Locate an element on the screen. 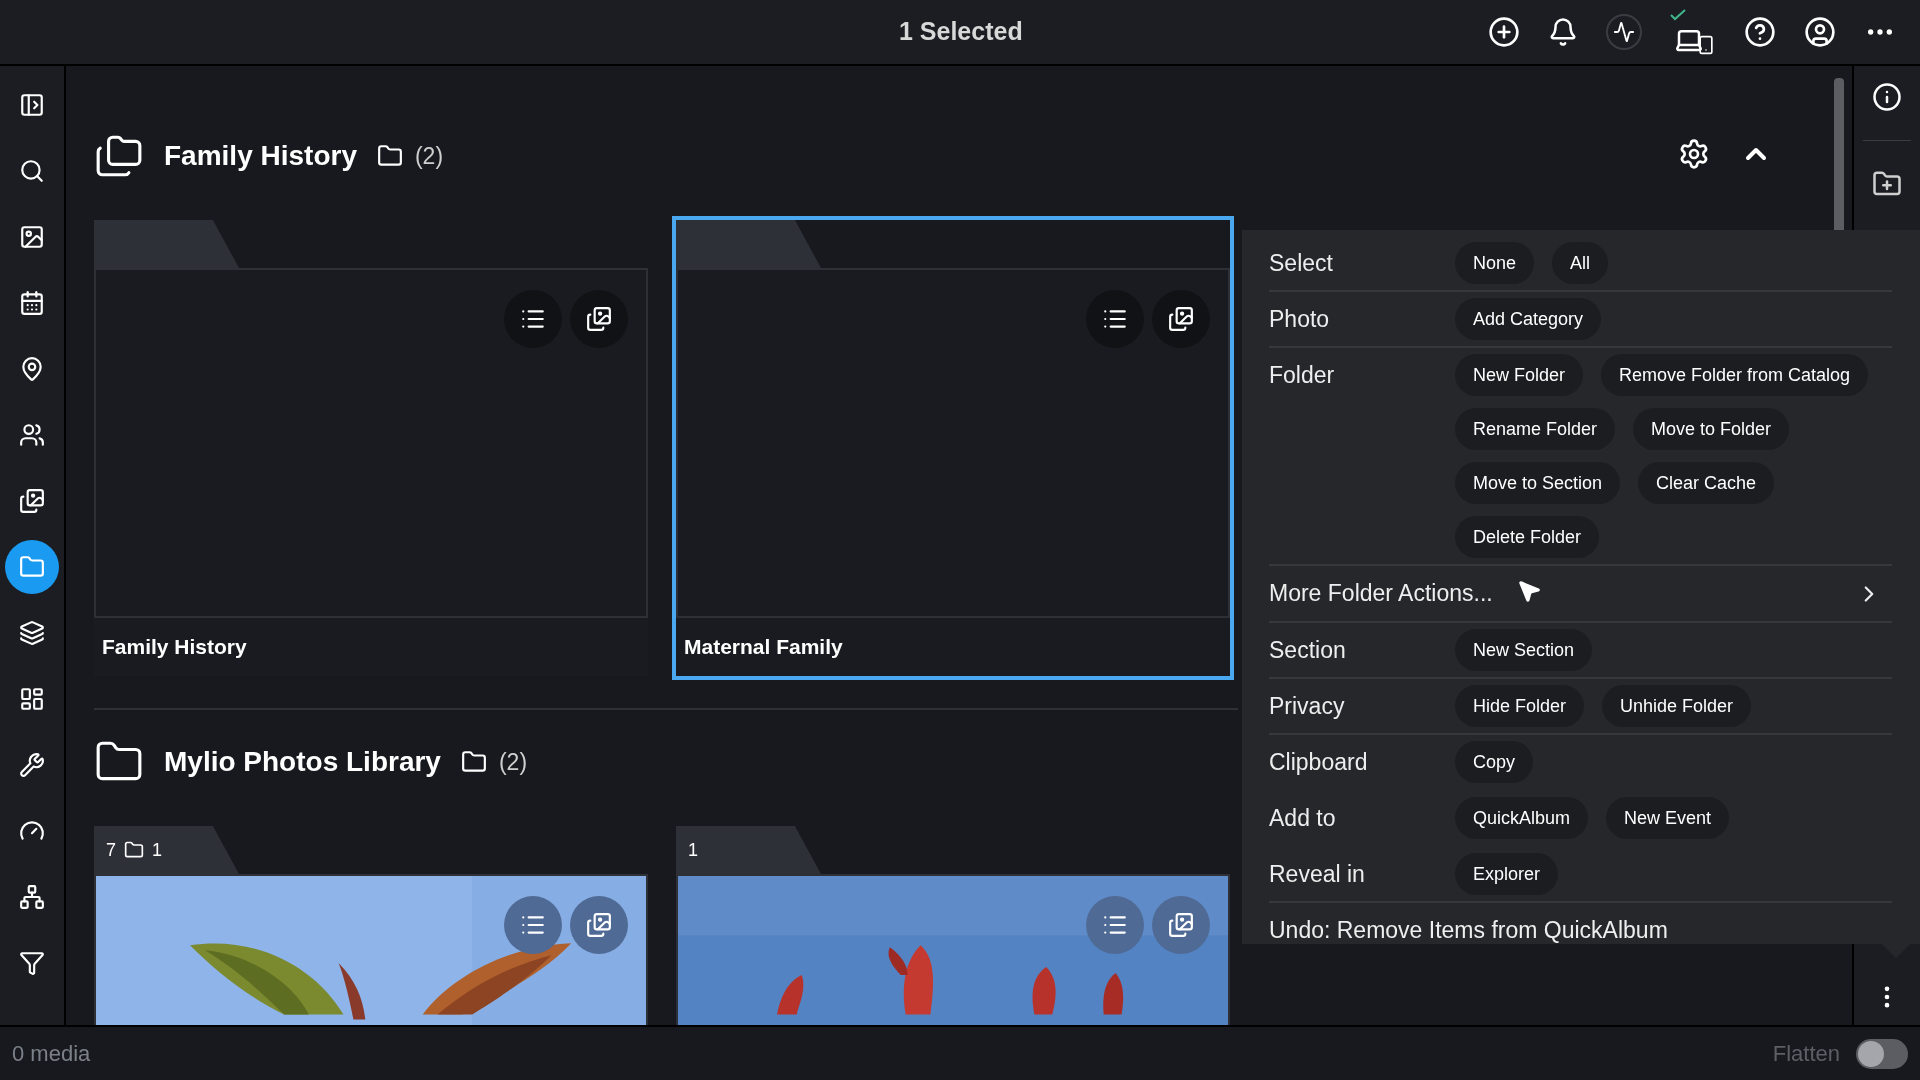  menu-action-button: None is located at coordinates (1495, 263).